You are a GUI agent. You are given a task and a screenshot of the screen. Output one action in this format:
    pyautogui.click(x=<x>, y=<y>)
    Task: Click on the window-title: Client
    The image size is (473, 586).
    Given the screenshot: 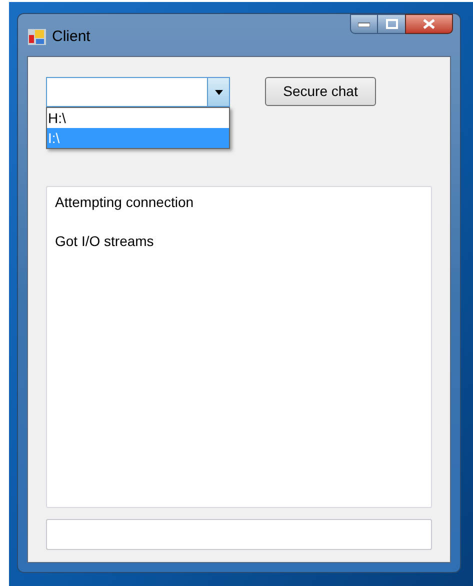 What is the action you would take?
    pyautogui.click(x=71, y=37)
    